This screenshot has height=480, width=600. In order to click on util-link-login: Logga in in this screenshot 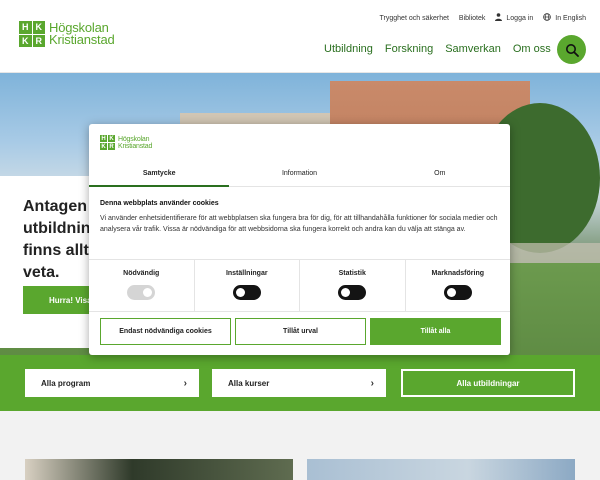, I will do `click(514, 18)`.